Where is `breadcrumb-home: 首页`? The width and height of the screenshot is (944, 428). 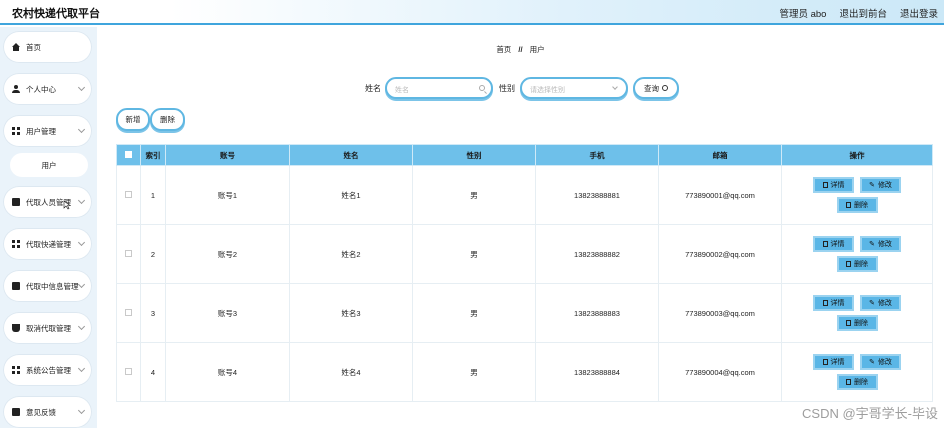 breadcrumb-home: 首页 is located at coordinates (503, 49).